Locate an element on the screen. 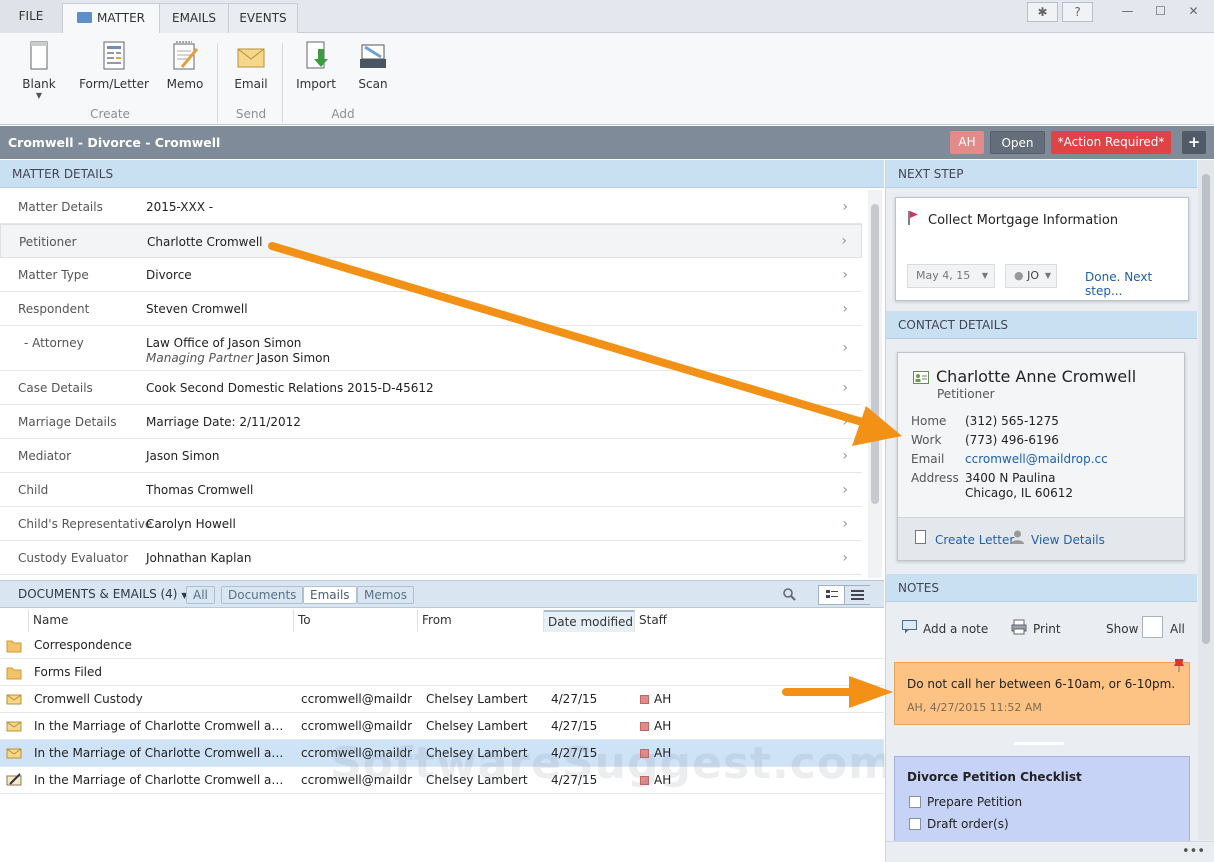 The image size is (1214, 862). note-meta: AH, 4/27/2015 11:52 AM is located at coordinates (974, 707).